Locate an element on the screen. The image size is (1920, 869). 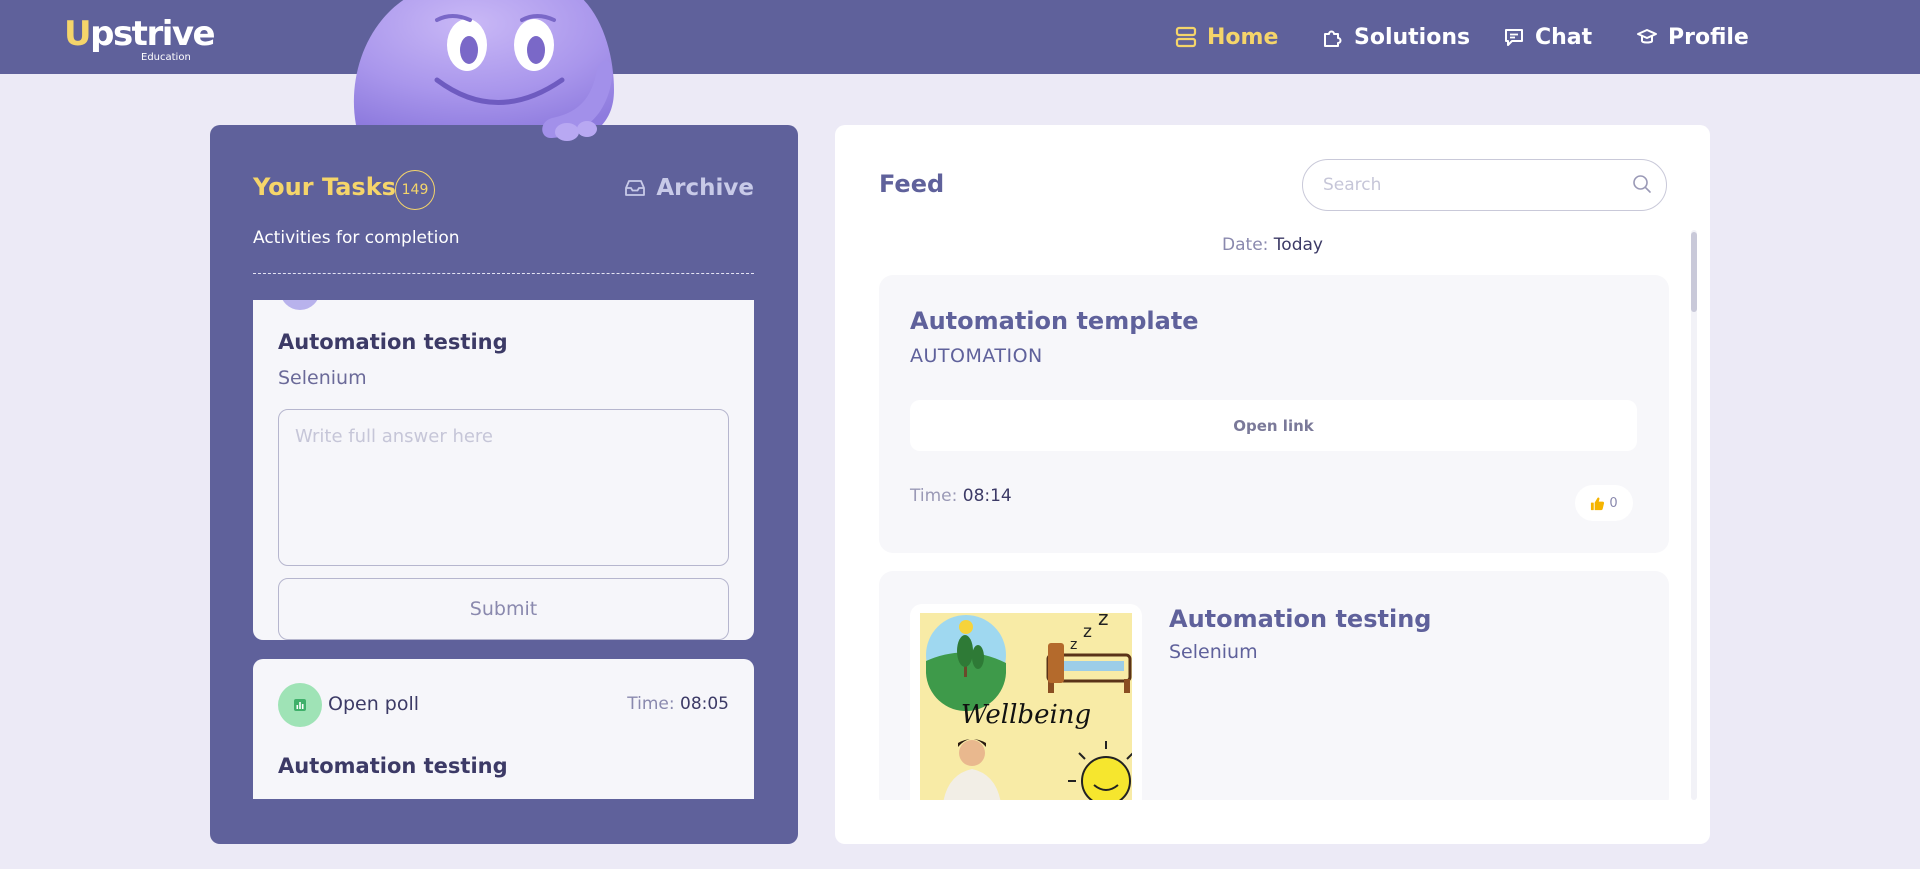
task-card: Automation testing Selenium Submit is located at coordinates (503, 470).